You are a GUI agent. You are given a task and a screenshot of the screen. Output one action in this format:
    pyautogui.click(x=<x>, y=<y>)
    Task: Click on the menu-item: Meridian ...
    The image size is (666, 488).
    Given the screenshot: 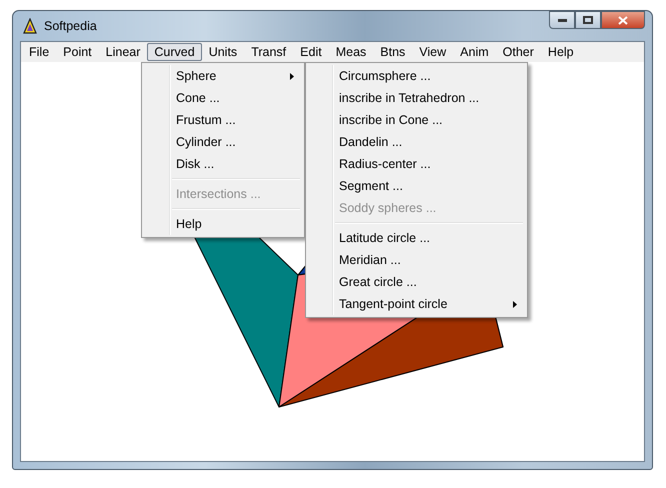 What is the action you would take?
    pyautogui.click(x=416, y=260)
    